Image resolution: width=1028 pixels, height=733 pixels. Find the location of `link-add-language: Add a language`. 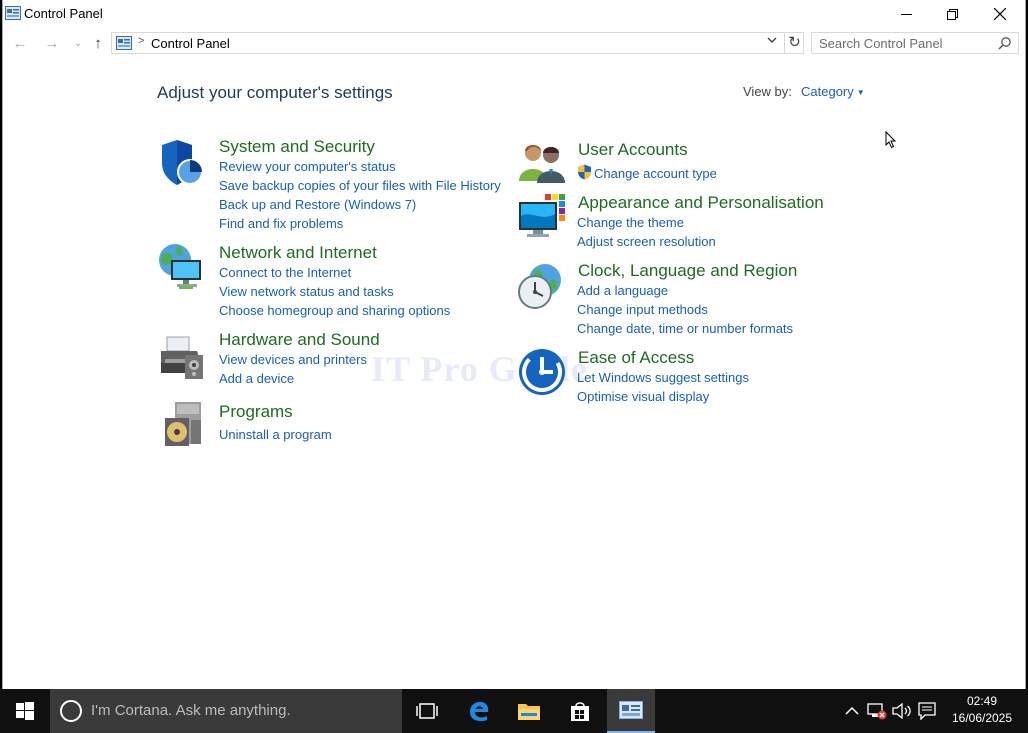

link-add-language: Add a language is located at coordinates (622, 290).